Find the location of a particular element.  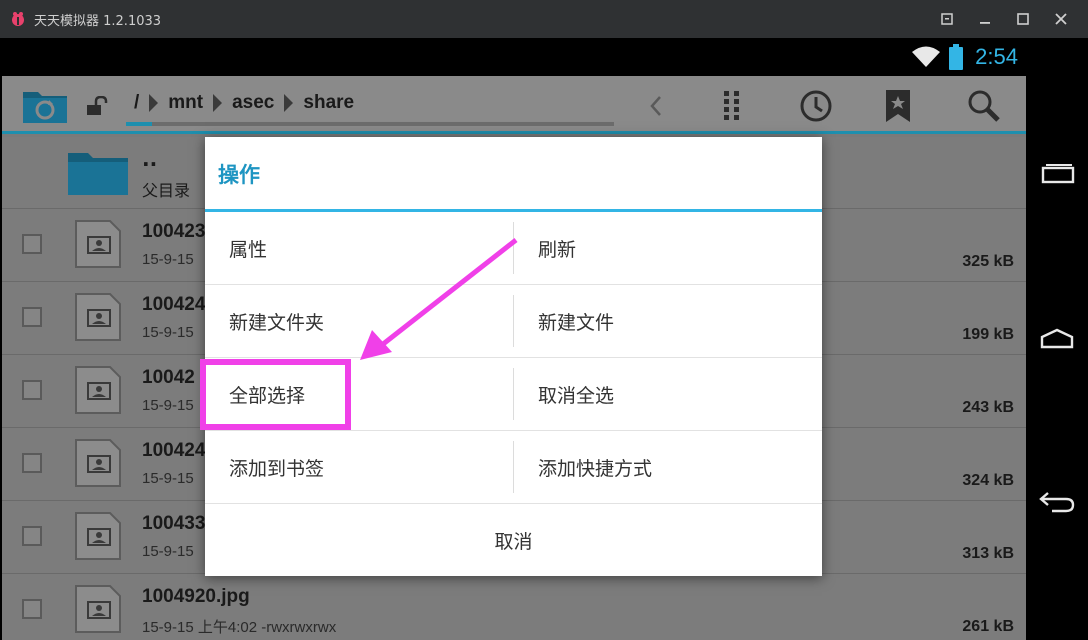

recent-apps-button is located at coordinates (1057, 174).